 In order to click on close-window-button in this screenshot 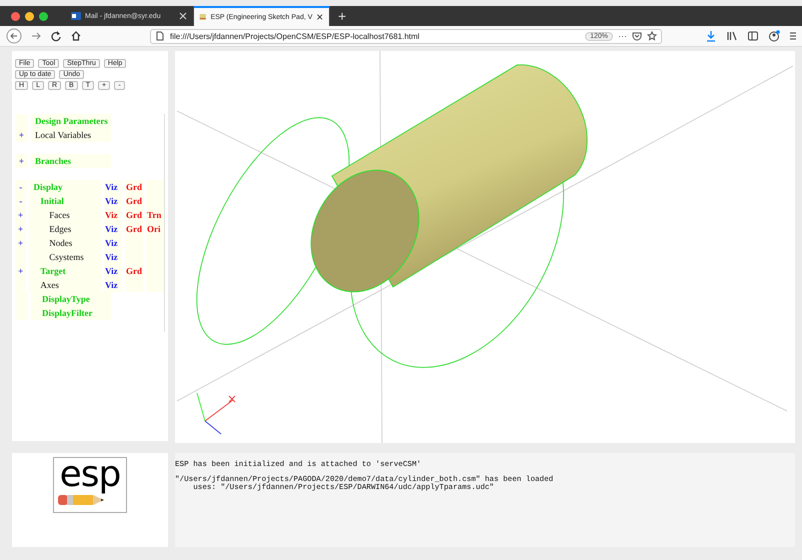, I will do `click(15, 16)`.